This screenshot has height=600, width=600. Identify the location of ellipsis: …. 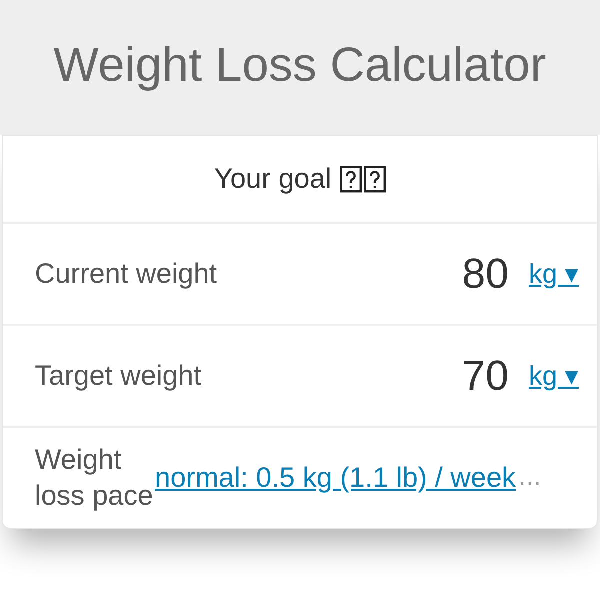
(530, 478).